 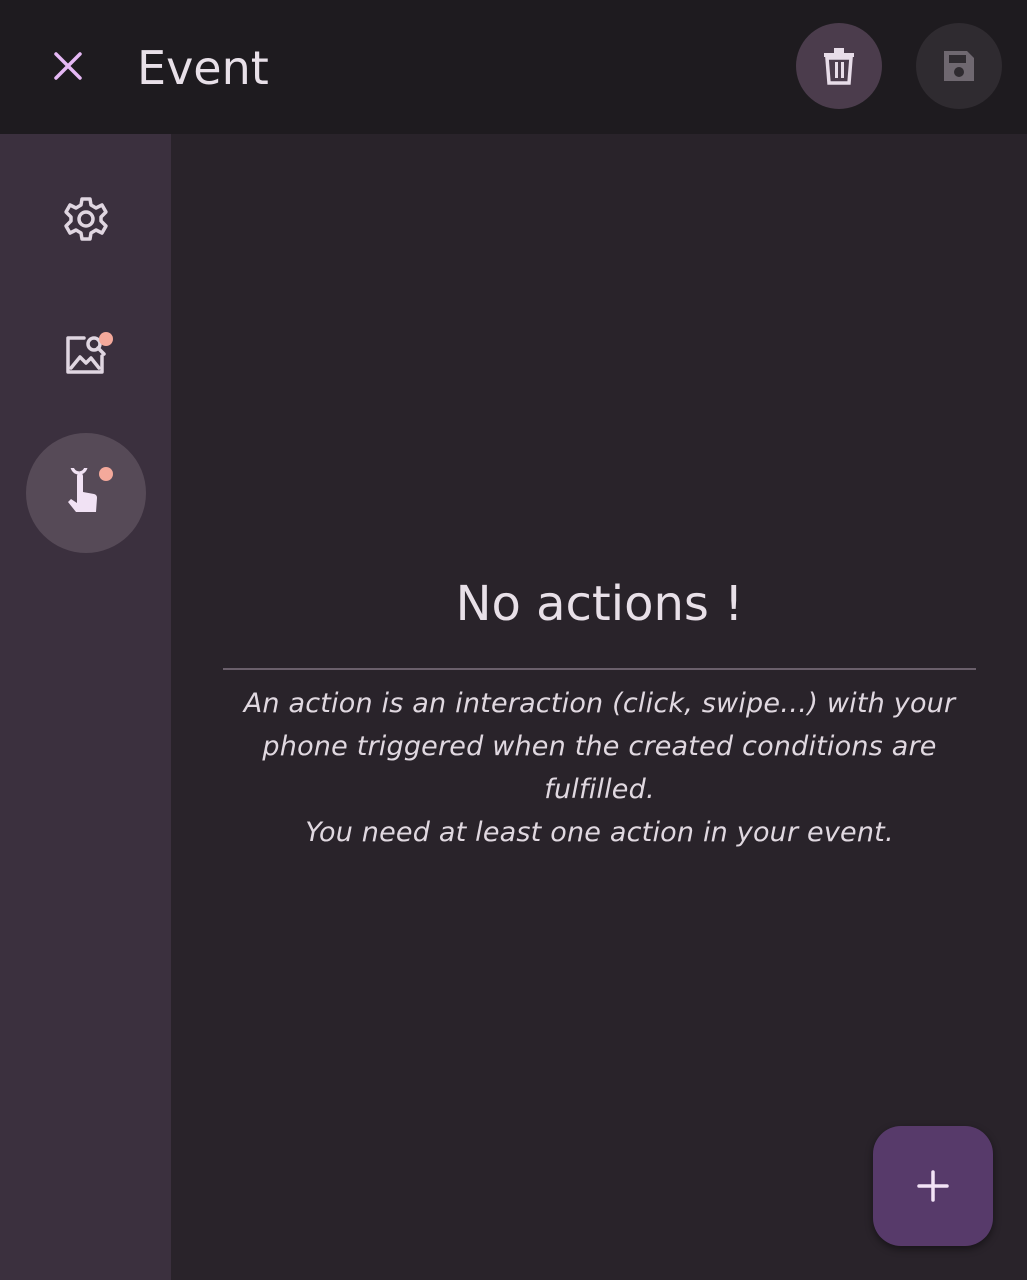 What do you see at coordinates (86, 354) in the screenshot?
I see `rail-item-conditions` at bounding box center [86, 354].